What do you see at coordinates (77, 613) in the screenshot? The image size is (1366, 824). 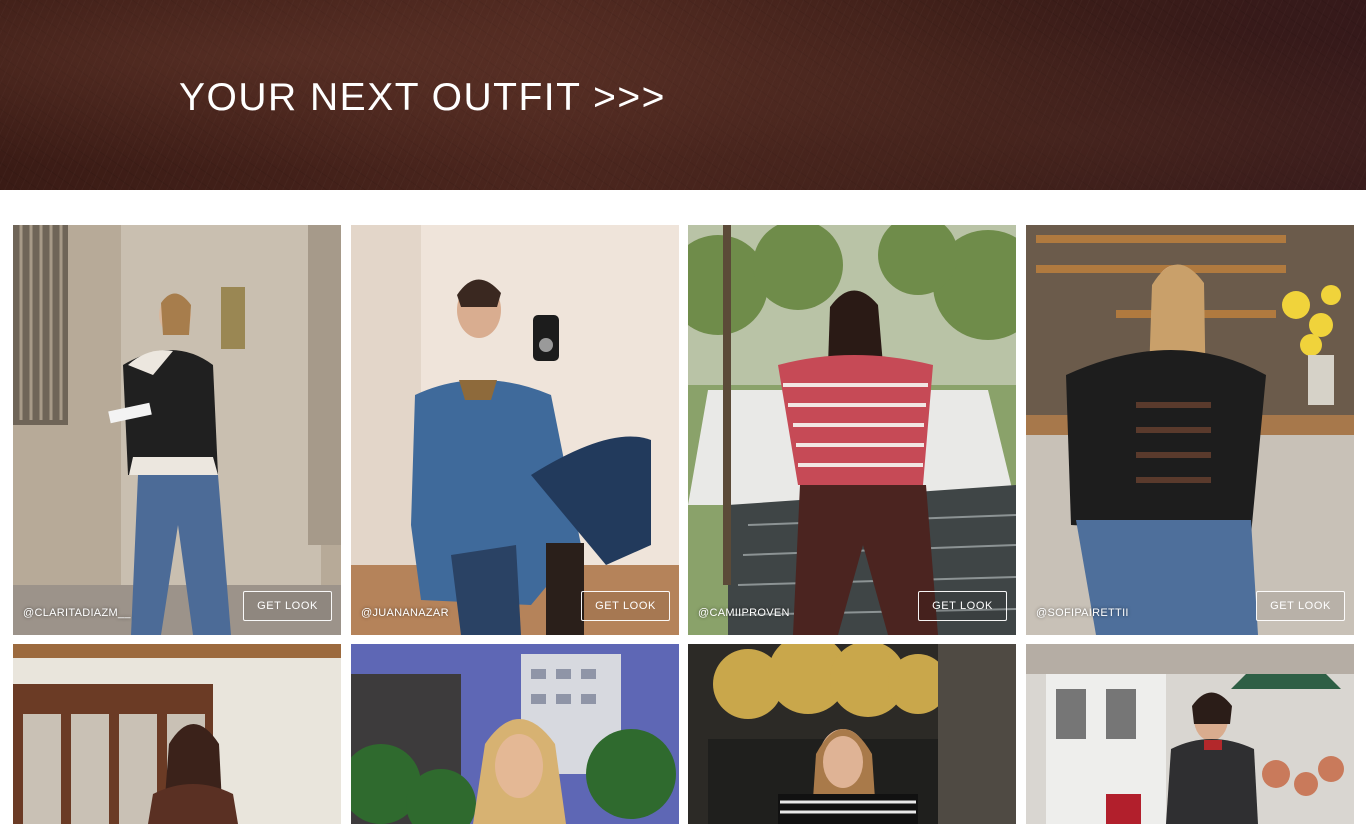 I see `creator-handle: @CLARITADIAZM__` at bounding box center [77, 613].